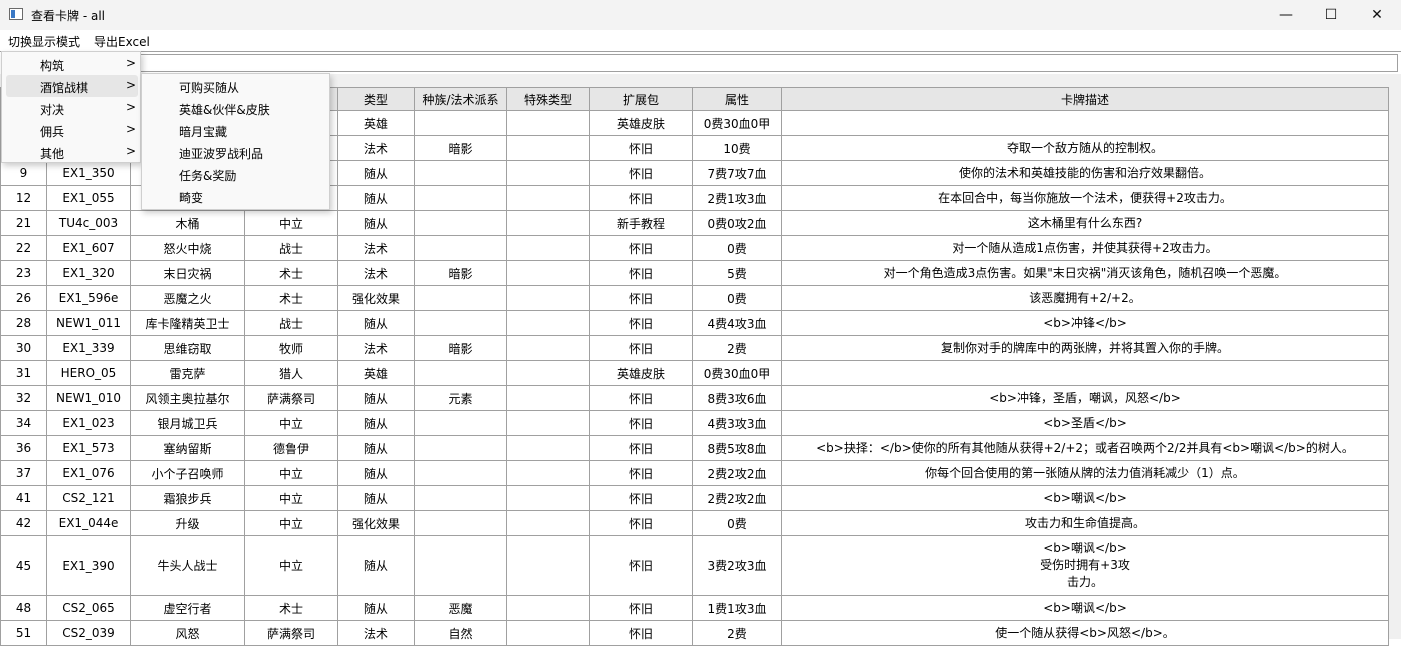 The height and width of the screenshot is (646, 1401). Describe the element at coordinates (88, 498) in the screenshot. I see `table-cell: CS2_121` at that location.